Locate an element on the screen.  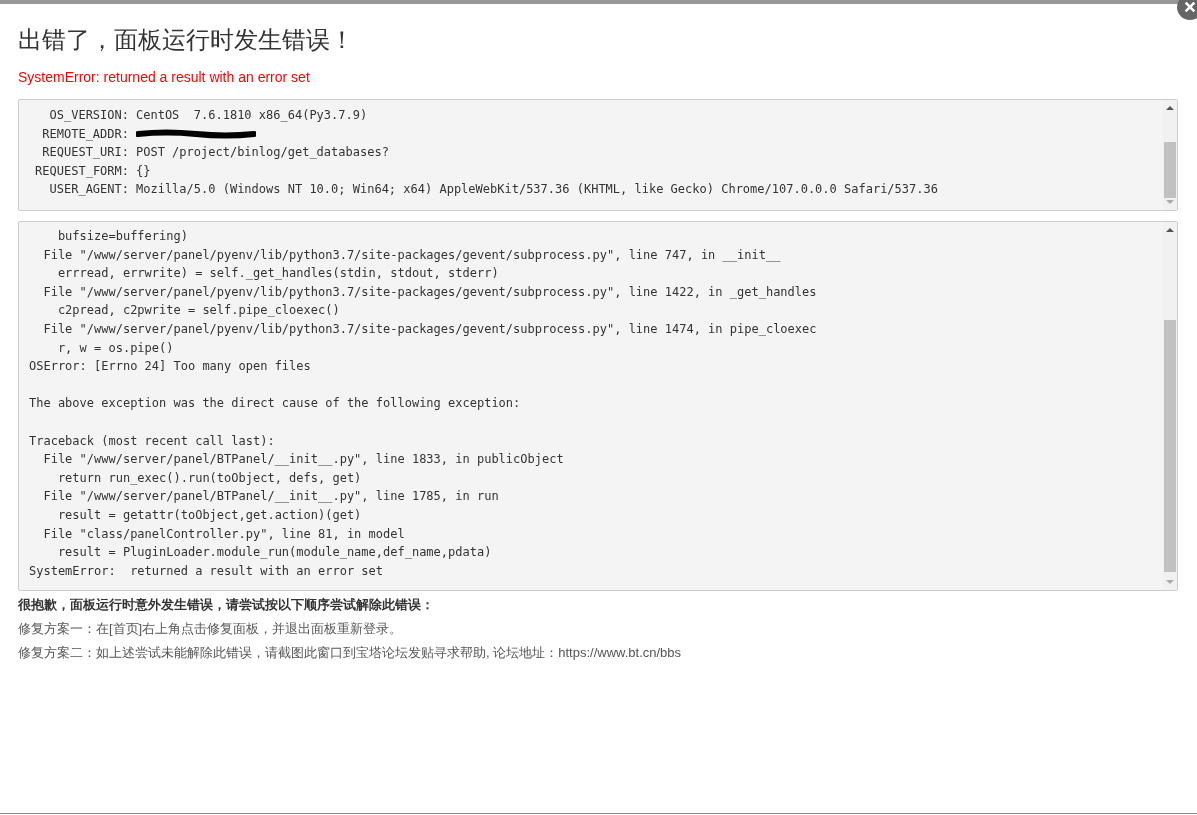
field-label: REMOTE_ADDR: is located at coordinates (85, 134).